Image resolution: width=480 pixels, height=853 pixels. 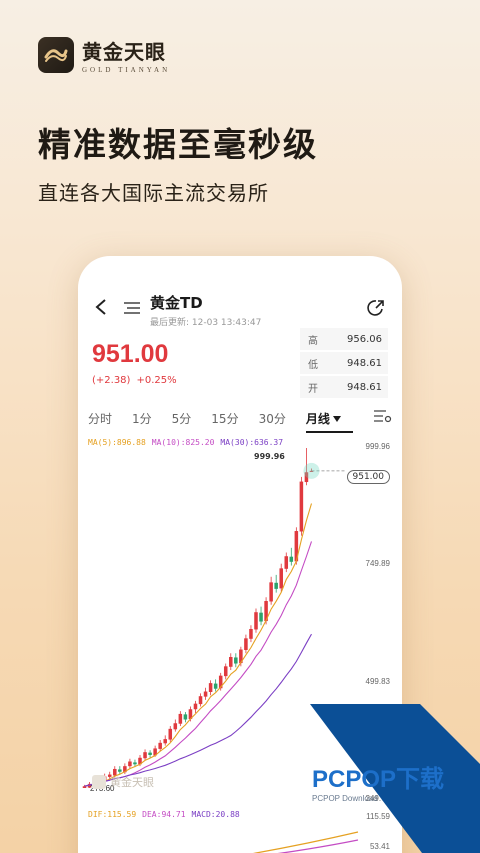 What do you see at coordinates (100, 418) in the screenshot?
I see `tab-timeshare: 分时` at bounding box center [100, 418].